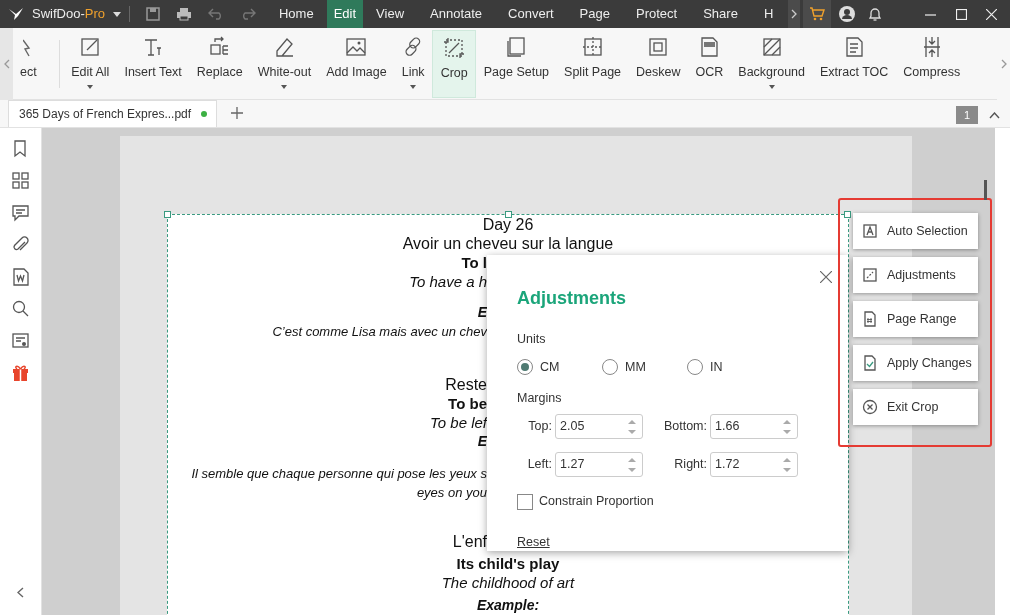 Image resolution: width=1010 pixels, height=615 pixels. I want to click on redo-icon, so click(248, 14).